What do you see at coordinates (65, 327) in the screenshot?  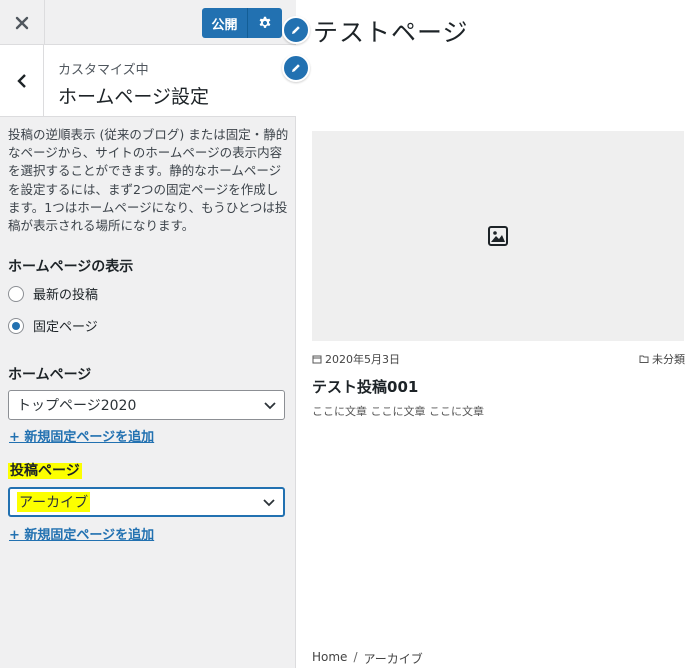 I see `radio-label-static-page: 固定ページ` at bounding box center [65, 327].